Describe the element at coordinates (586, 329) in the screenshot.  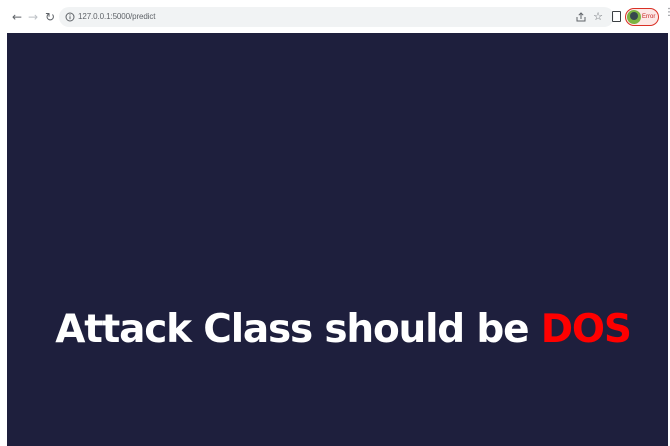
I see `attack-class-value: DOS` at that location.